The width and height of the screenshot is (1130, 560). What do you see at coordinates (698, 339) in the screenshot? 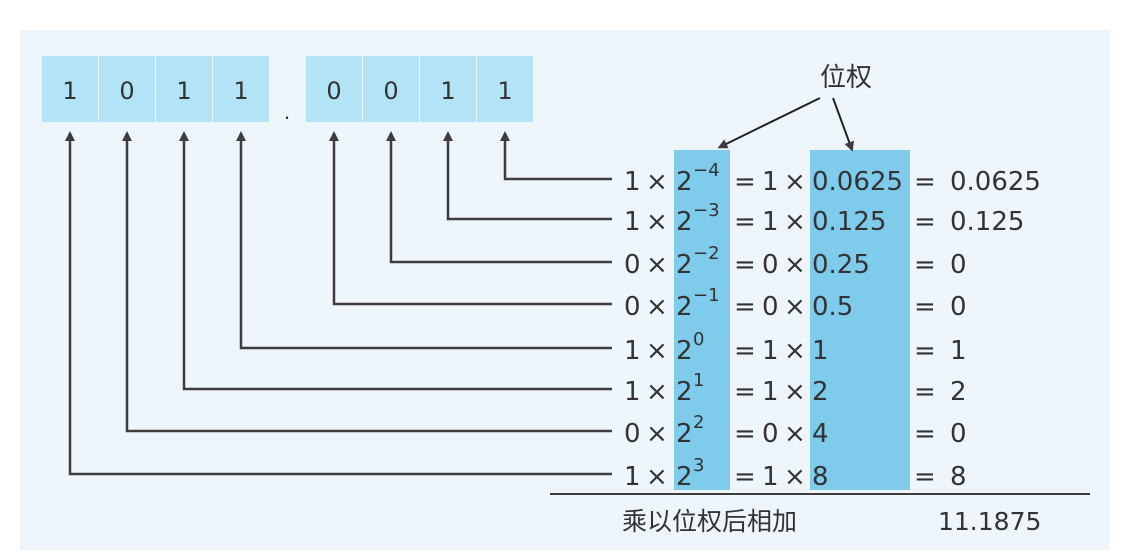
I see `row-exponent: 0` at bounding box center [698, 339].